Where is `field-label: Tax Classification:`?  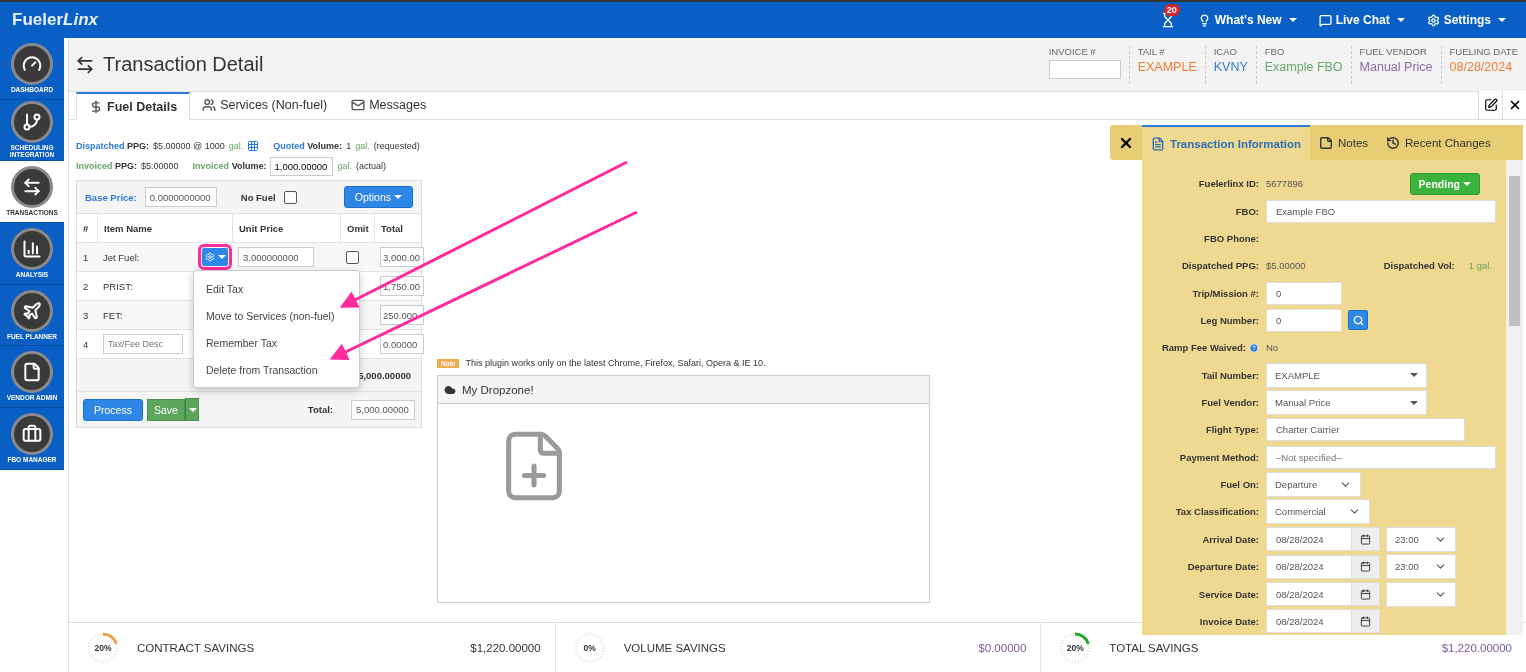
field-label: Tax Classification: is located at coordinates (1216, 512).